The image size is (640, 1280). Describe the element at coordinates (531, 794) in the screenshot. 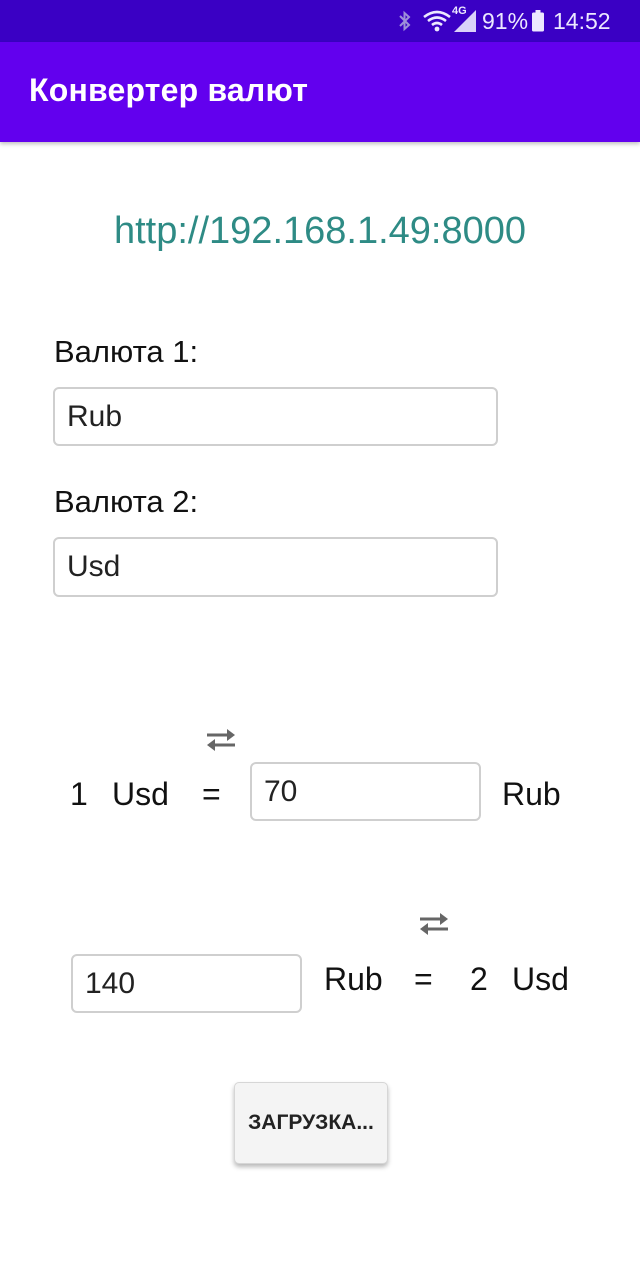

I see `conversion1-result-currency: Rub` at that location.